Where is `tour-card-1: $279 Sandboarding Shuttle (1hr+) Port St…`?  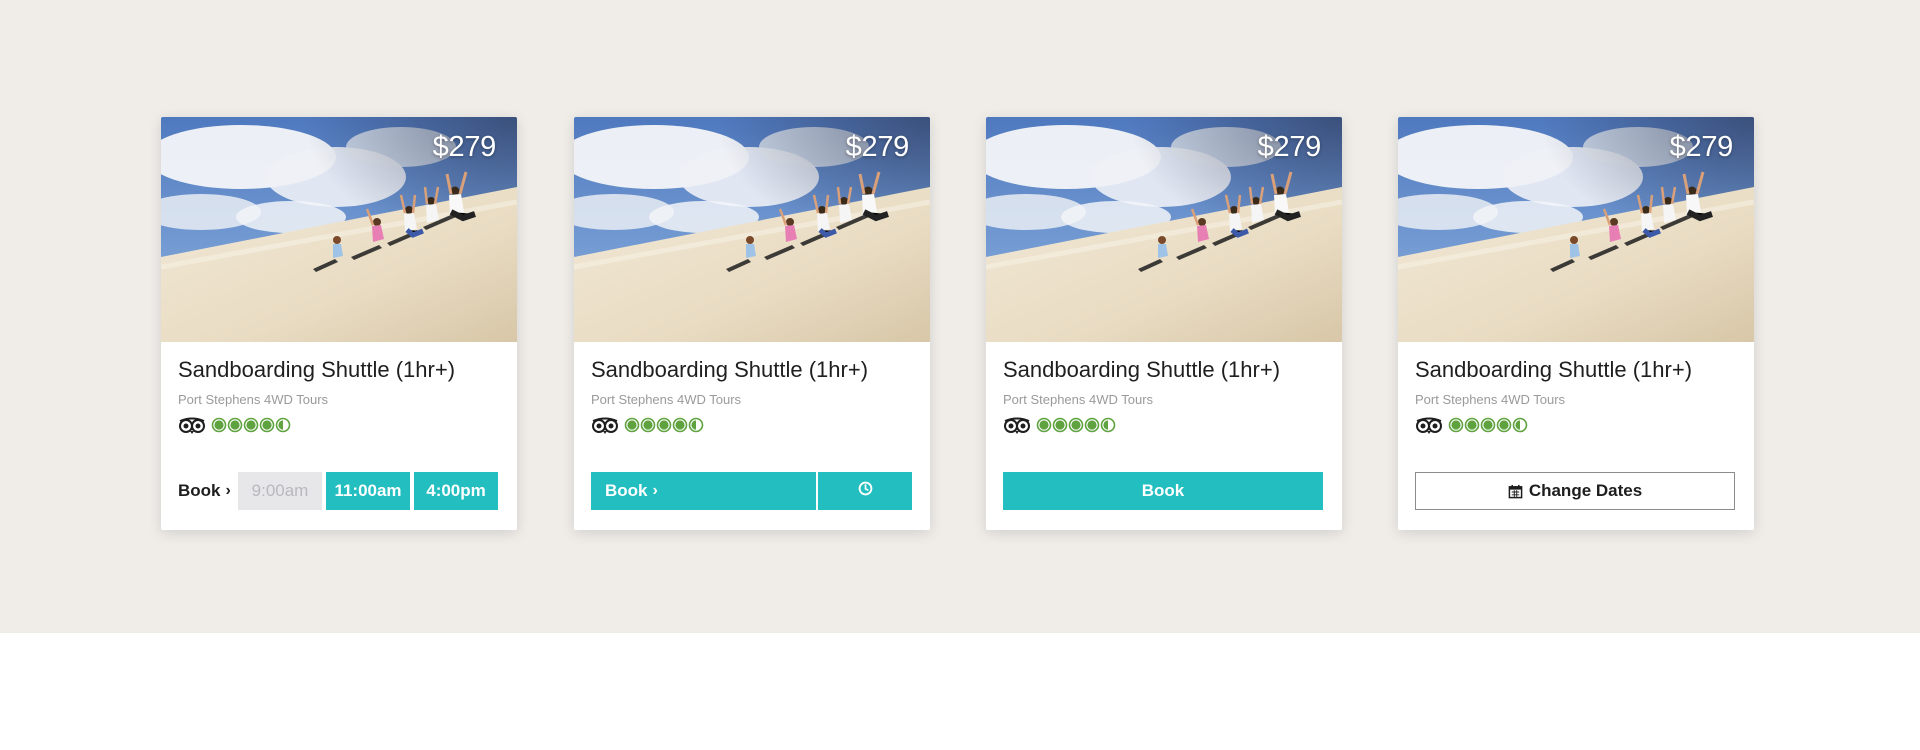 tour-card-1: $279 Sandboarding Shuttle (1hr+) Port St… is located at coordinates (339, 323).